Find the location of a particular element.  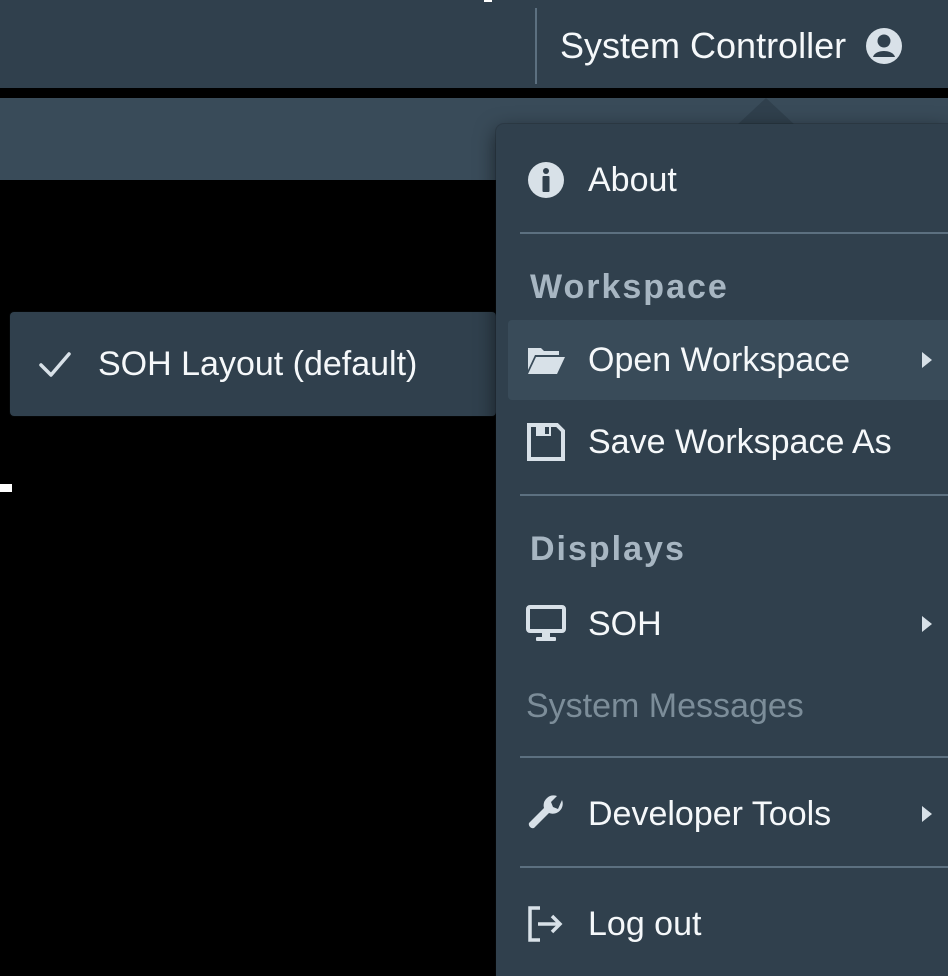

menu-popover-arrow is located at coordinates (766, 112).